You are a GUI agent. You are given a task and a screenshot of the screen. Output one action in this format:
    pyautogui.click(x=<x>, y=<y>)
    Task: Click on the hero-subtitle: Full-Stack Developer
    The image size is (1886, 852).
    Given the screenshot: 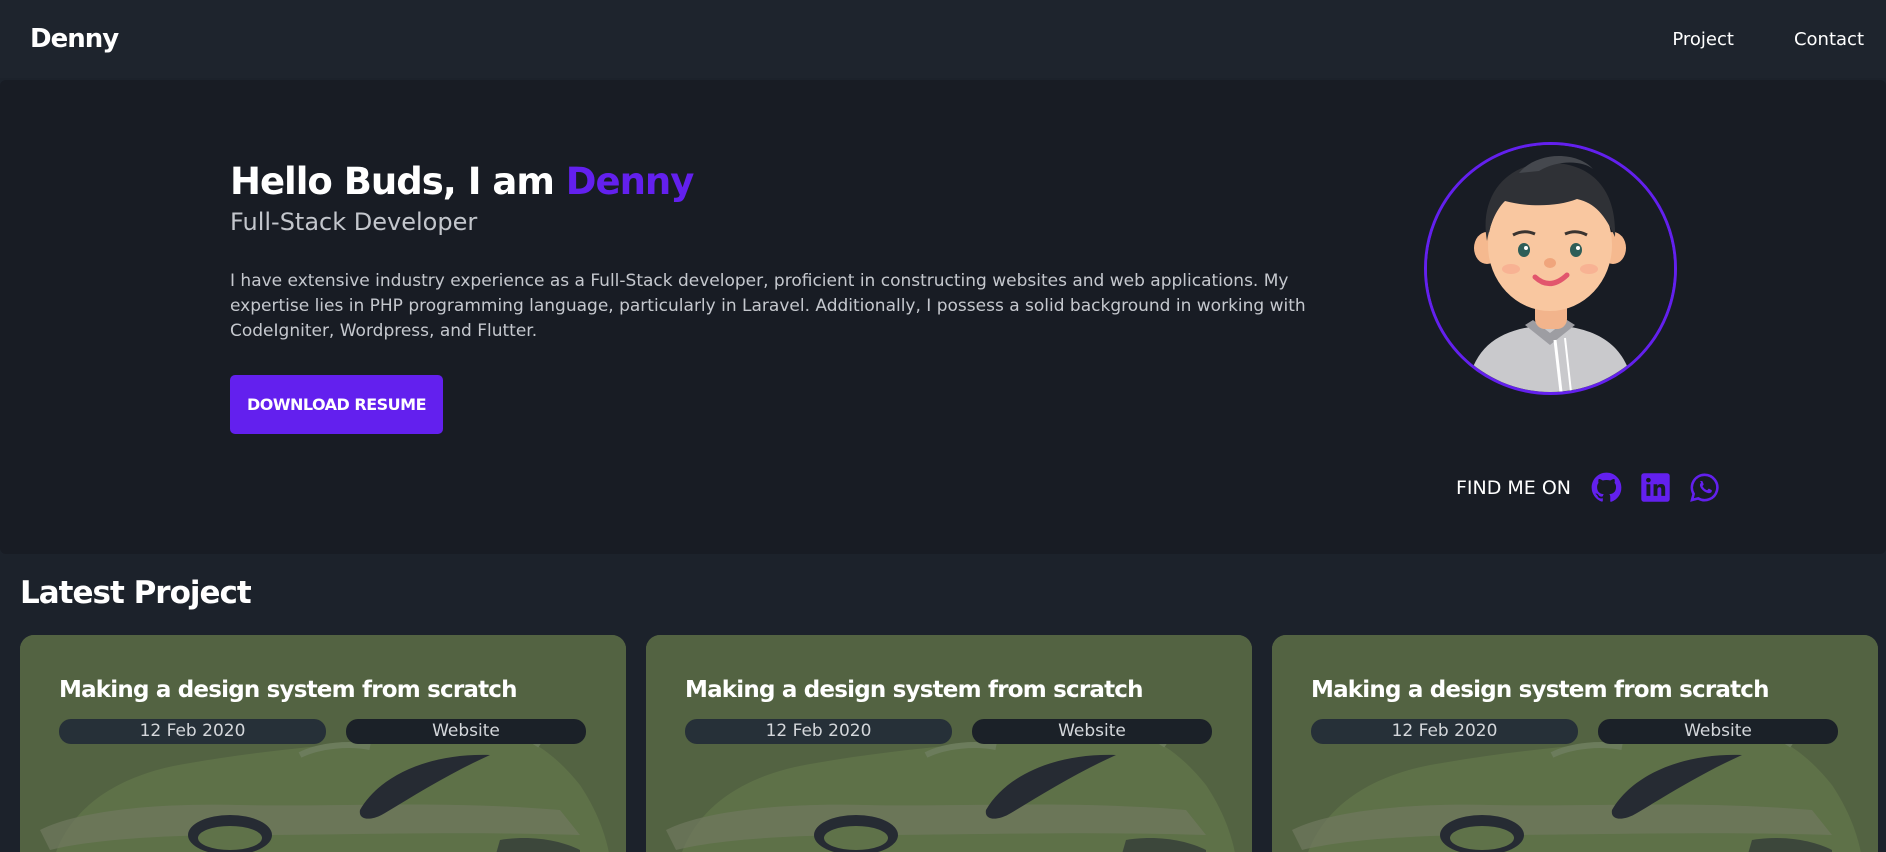 What is the action you would take?
    pyautogui.click(x=354, y=222)
    